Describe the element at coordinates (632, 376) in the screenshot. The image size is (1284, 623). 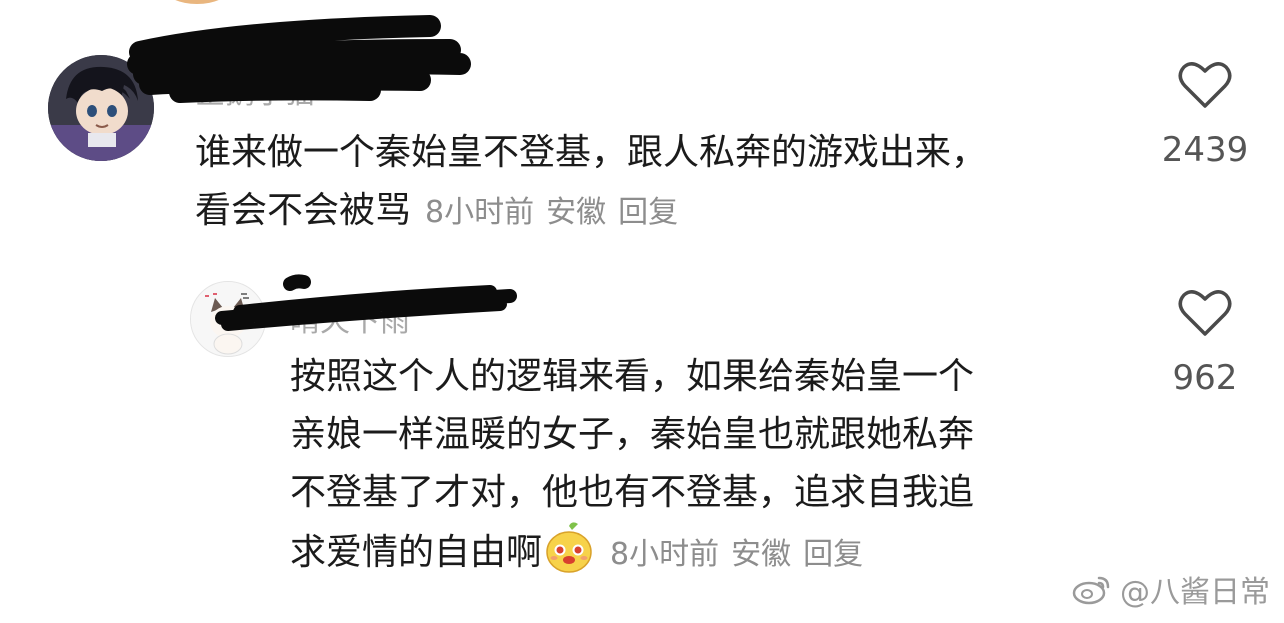
I see `comment-line: 按照这个人的逻辑来看，如果给秦始皇一个` at that location.